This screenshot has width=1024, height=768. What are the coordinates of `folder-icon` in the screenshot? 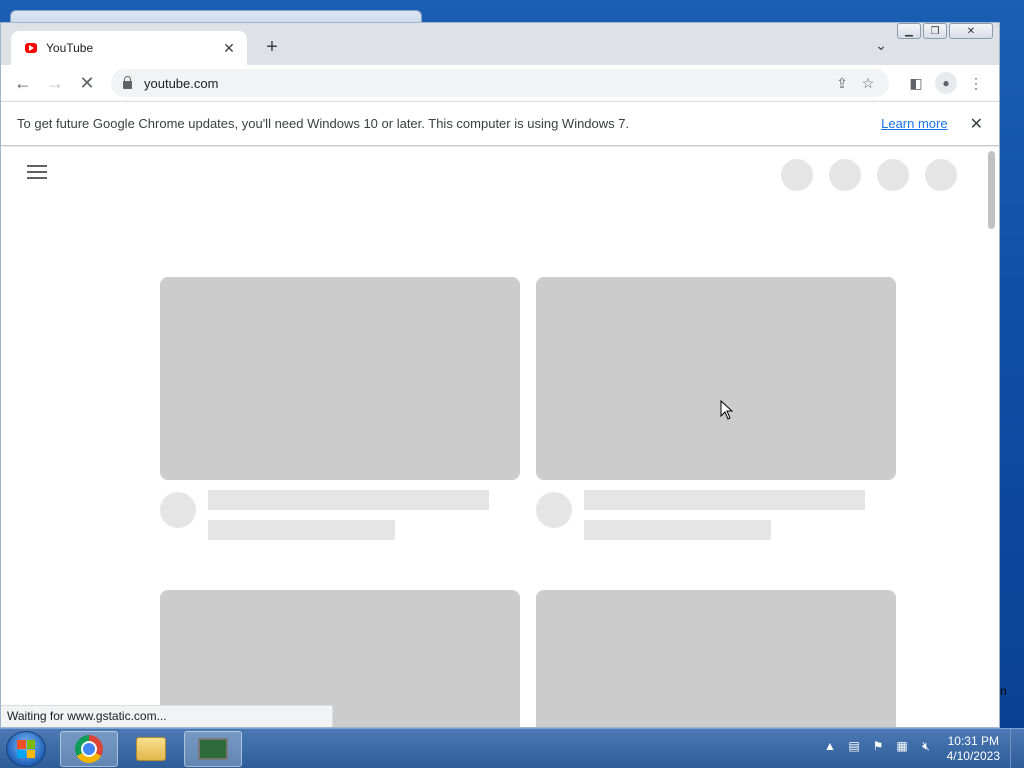 It's located at (151, 749).